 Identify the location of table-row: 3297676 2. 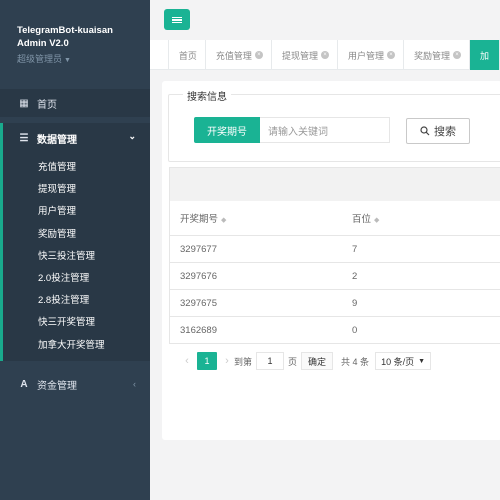
(334, 276).